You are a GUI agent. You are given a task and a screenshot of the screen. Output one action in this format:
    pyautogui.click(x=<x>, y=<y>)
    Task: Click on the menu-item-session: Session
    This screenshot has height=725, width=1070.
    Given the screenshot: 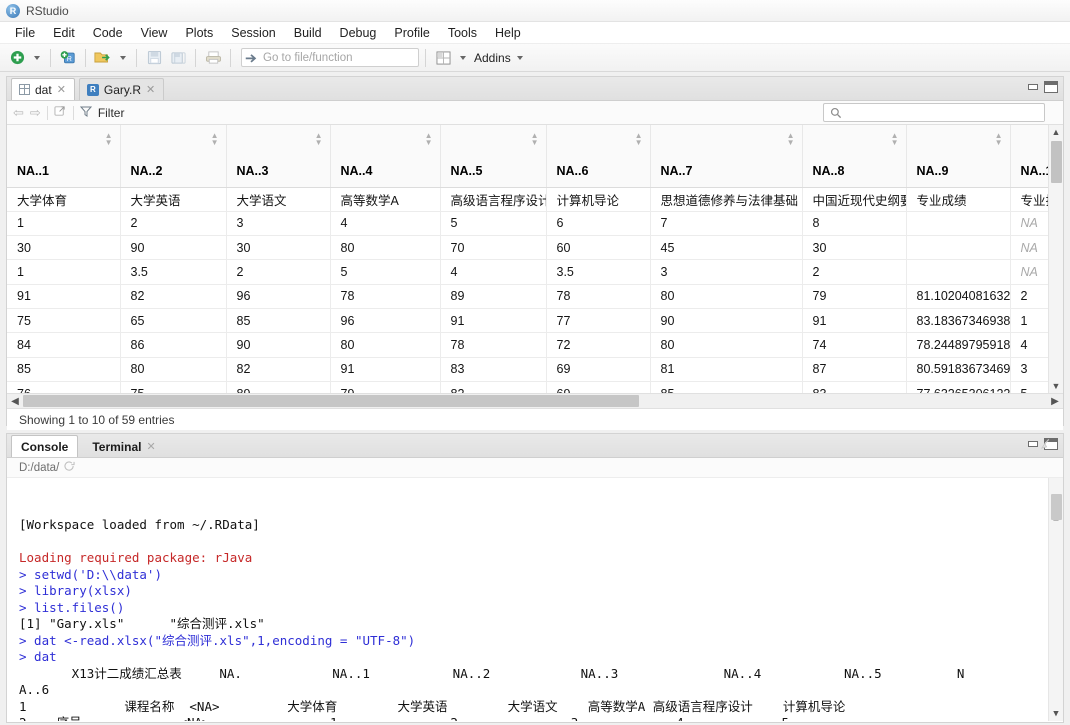 What is the action you would take?
    pyautogui.click(x=253, y=33)
    